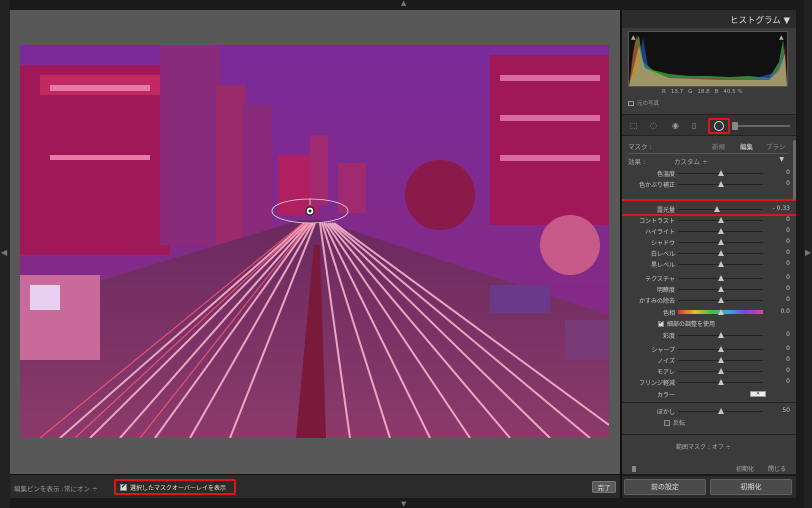 This screenshot has width=812, height=508. Describe the element at coordinates (720, 360) in the screenshot. I see `slider-noise-knob` at that location.